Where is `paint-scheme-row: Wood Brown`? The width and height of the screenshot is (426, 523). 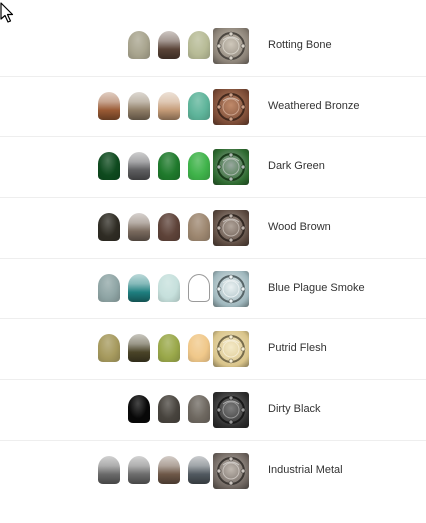
paint-scheme-row: Wood Brown is located at coordinates (213, 228).